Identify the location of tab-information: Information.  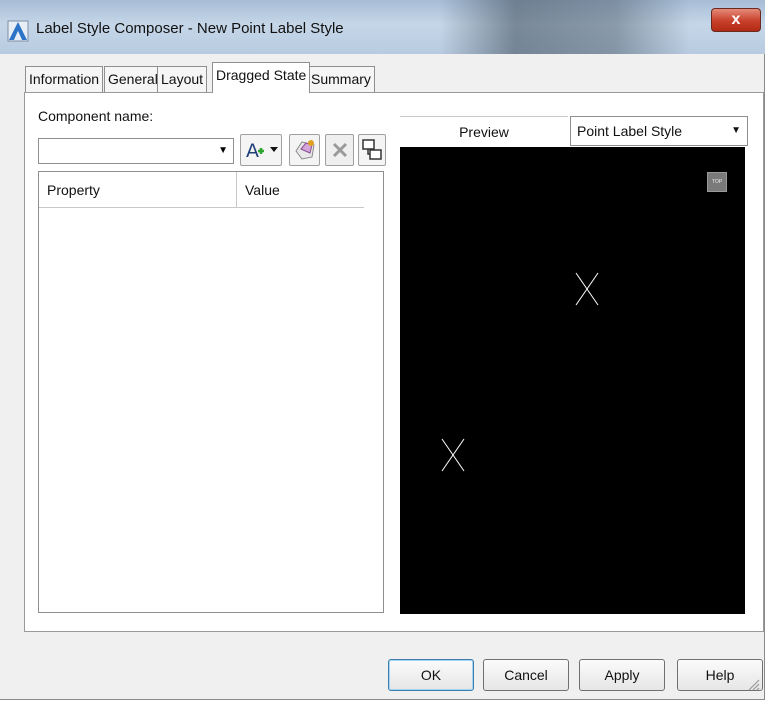
(64, 79).